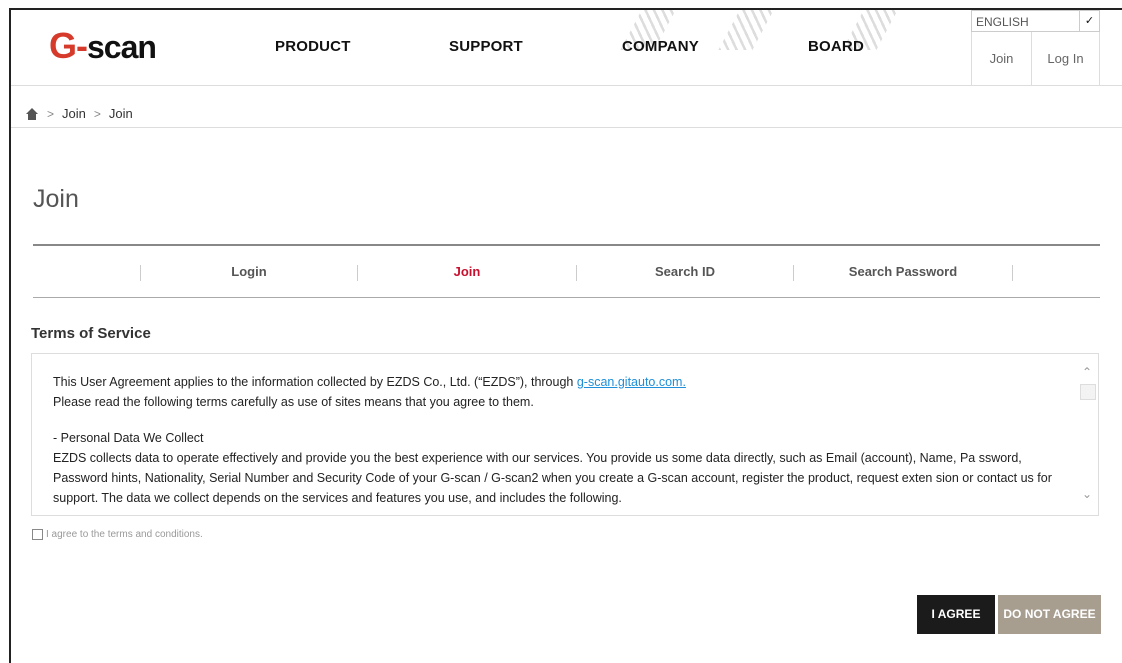  I want to click on login-label: Log In, so click(1065, 58).